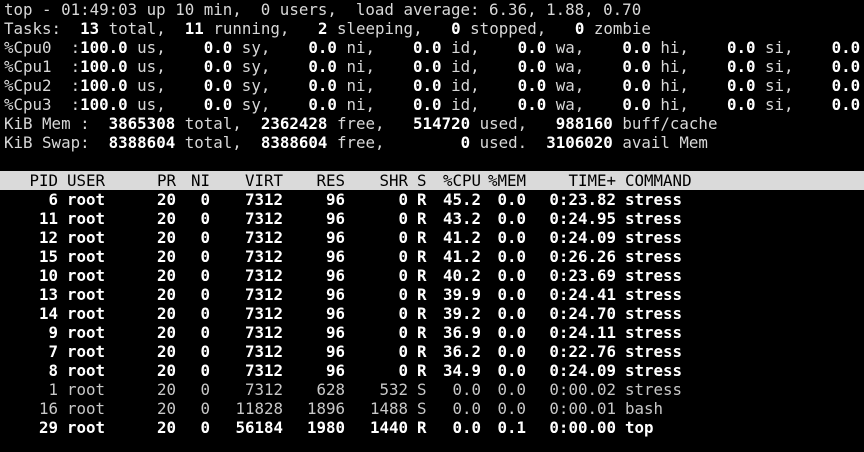 Image resolution: width=864 pixels, height=452 pixels. What do you see at coordinates (432, 351) in the screenshot?
I see `process-row: 7 root 20 0 7312 96 0 R 36.2 0.0 0:22.76 stress` at bounding box center [432, 351].